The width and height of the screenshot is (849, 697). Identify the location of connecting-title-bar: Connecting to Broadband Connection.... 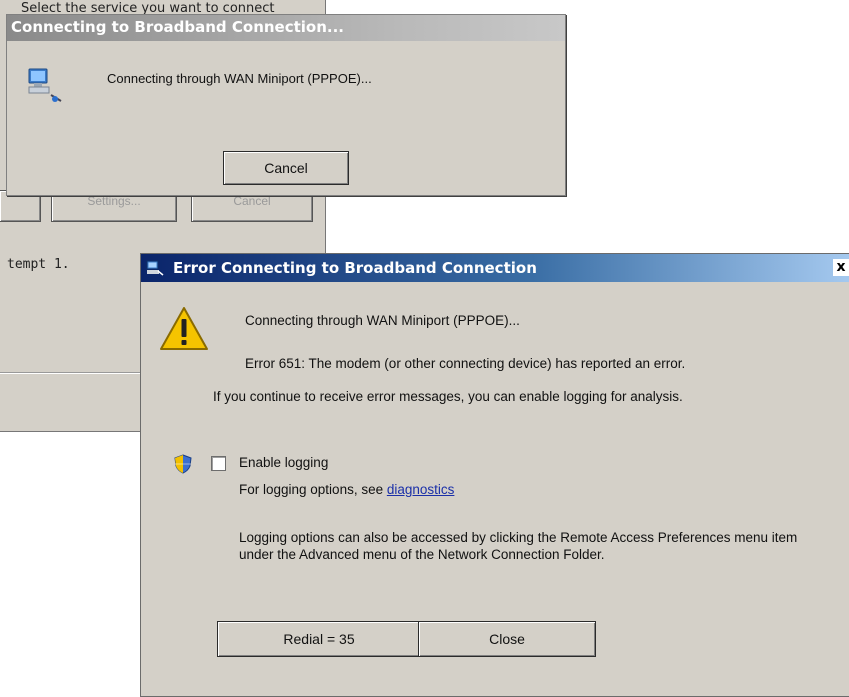
(286, 28).